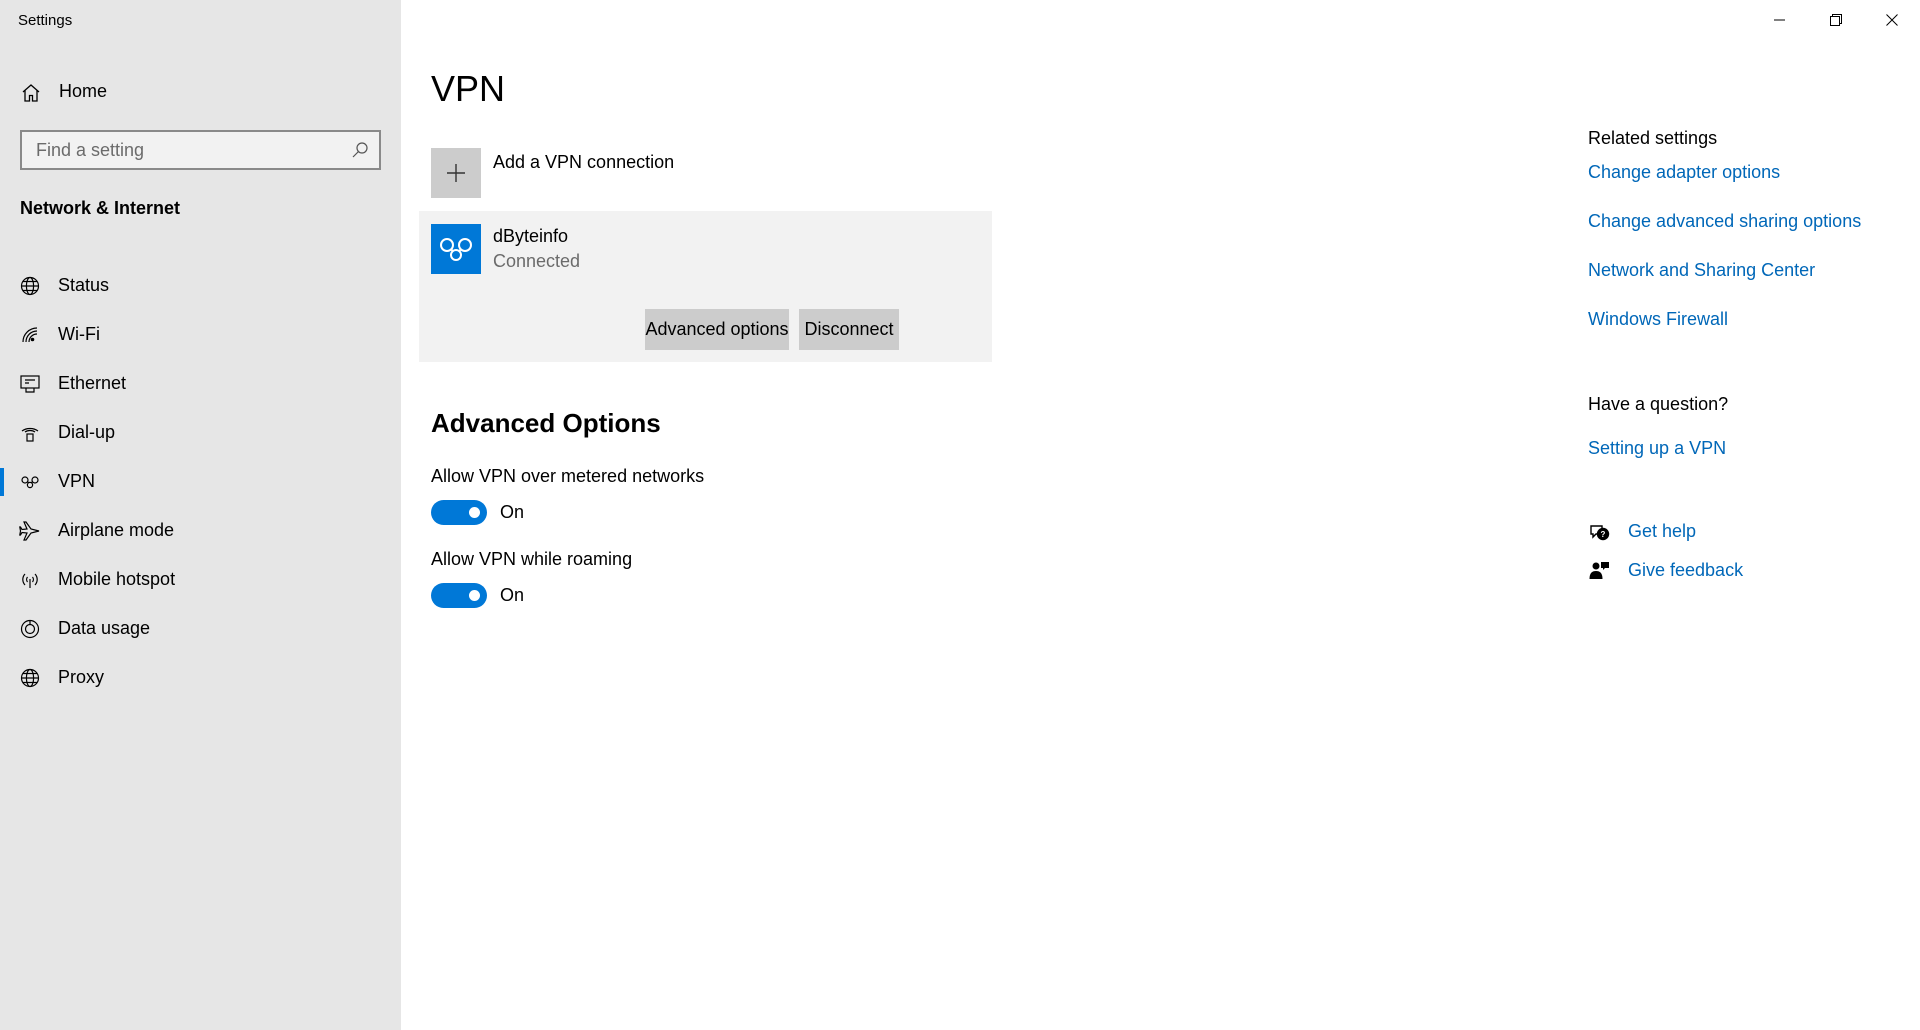 This screenshot has height=1030, width=1920. I want to click on sidebar-item-airplane-mode: Airplane mode, so click(200, 531).